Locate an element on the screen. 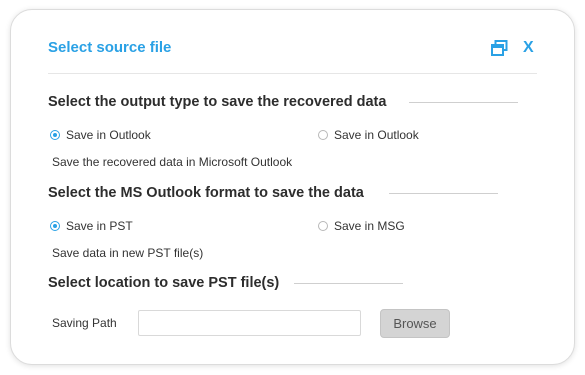 This screenshot has height=375, width=585. saving-path-label: Saving Path is located at coordinates (84, 323).